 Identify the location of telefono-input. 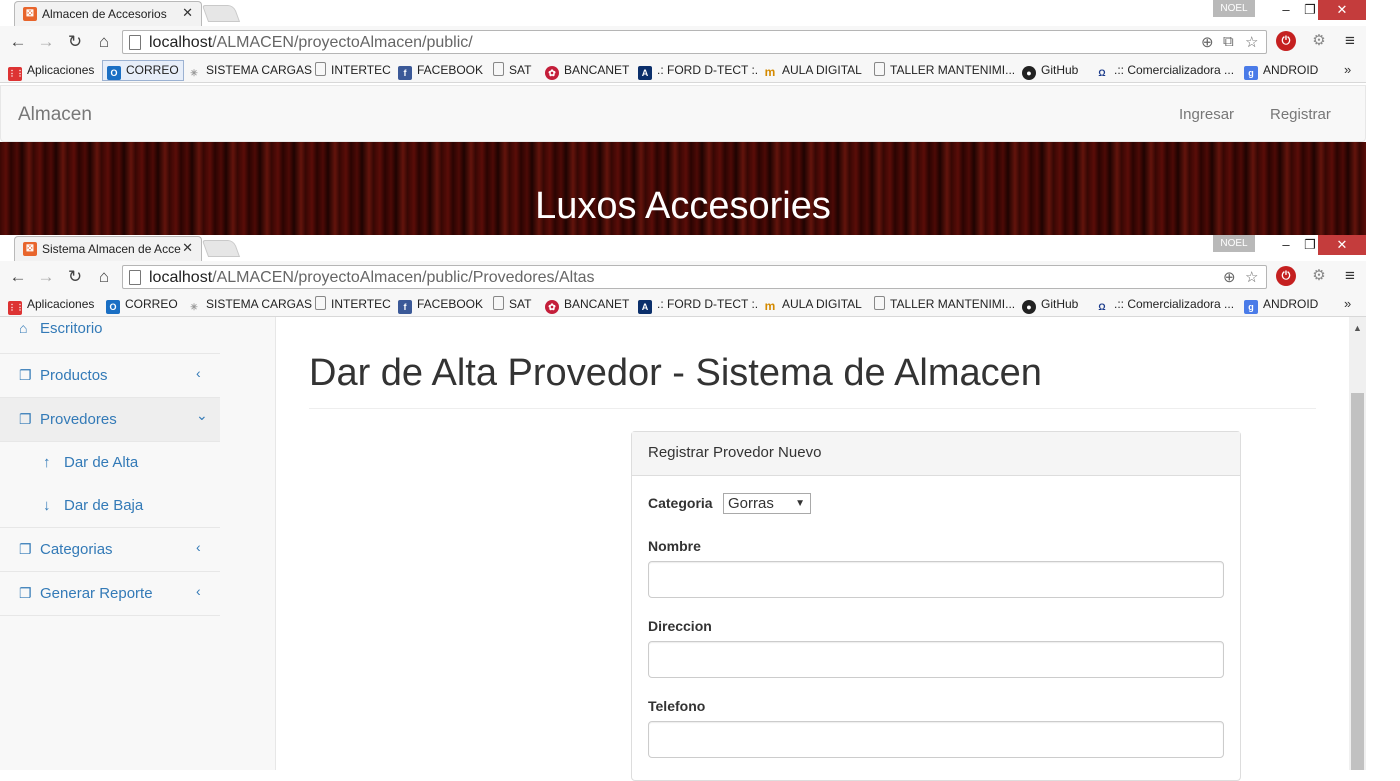
(936, 739).